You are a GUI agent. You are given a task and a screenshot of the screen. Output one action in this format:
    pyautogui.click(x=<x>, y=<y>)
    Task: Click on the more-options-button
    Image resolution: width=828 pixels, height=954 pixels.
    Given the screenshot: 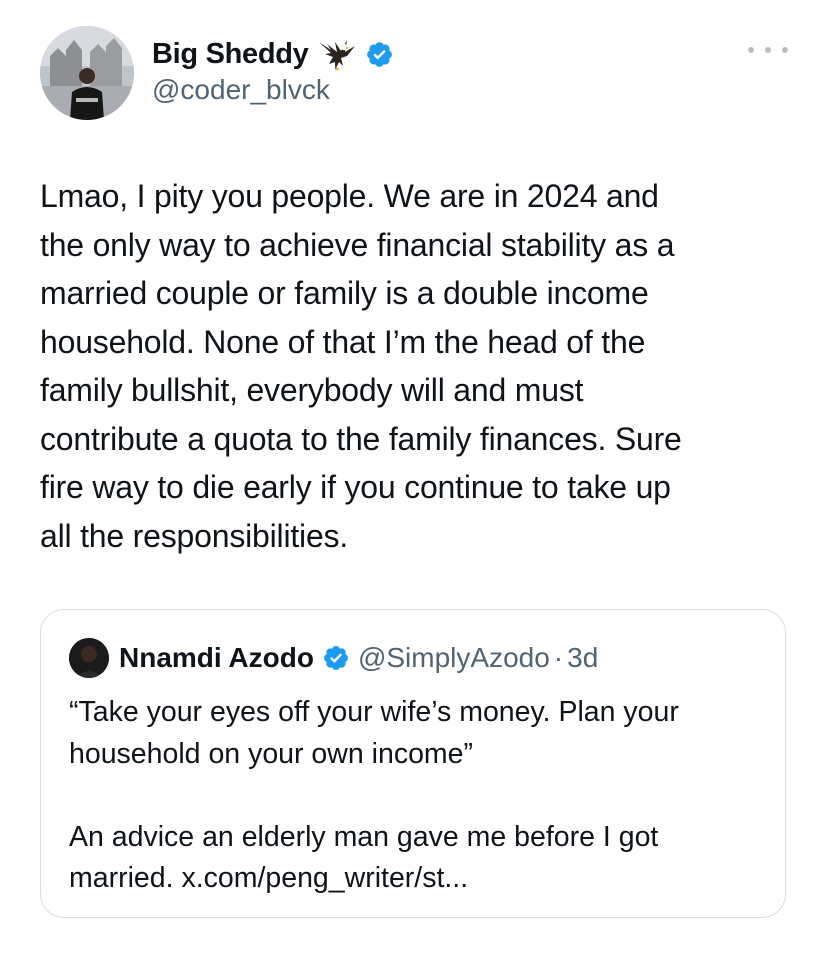 What is the action you would take?
    pyautogui.click(x=768, y=50)
    